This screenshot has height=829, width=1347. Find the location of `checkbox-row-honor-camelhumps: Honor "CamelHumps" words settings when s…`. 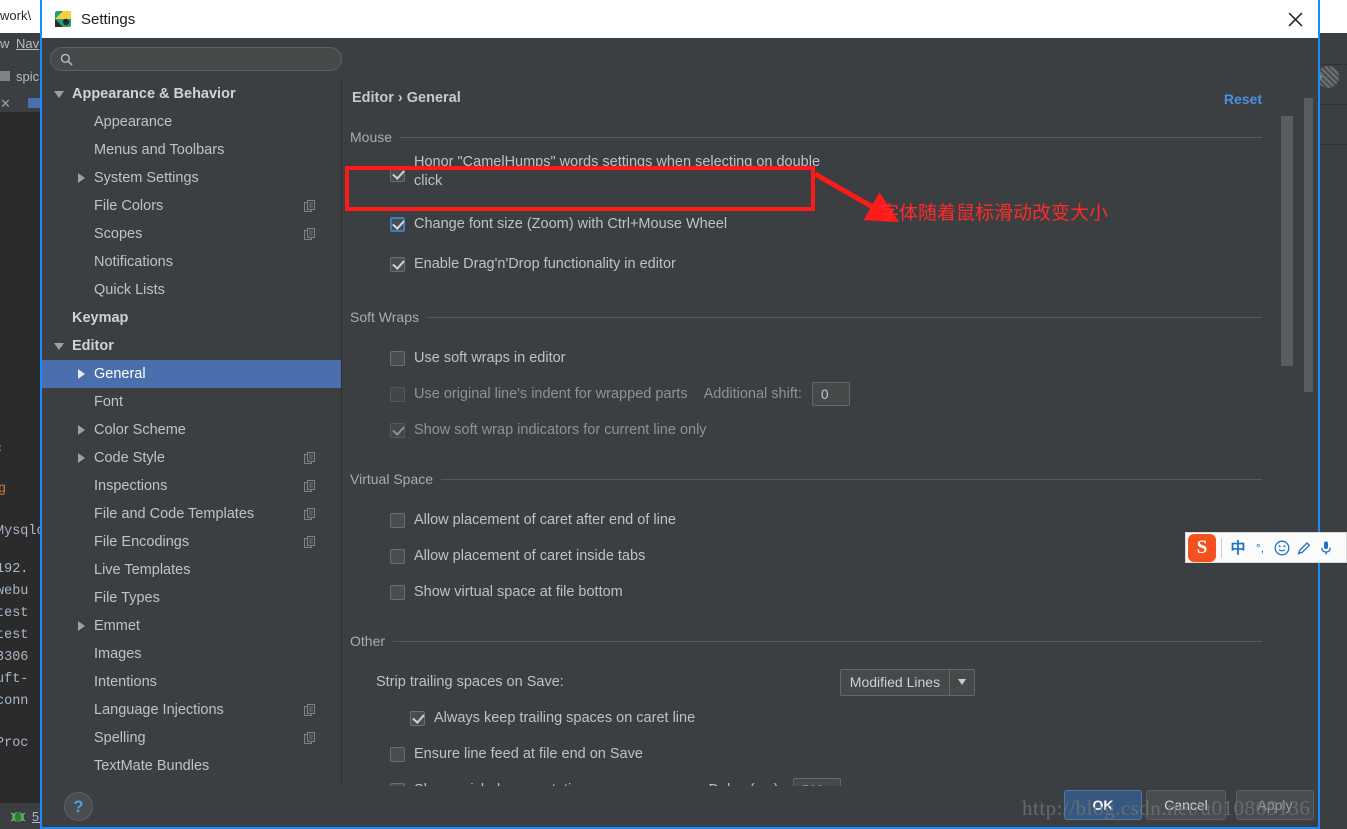

checkbox-row-honor-camelhumps: Honor "CamelHumps" words settings when s… is located at coordinates (806, 171).